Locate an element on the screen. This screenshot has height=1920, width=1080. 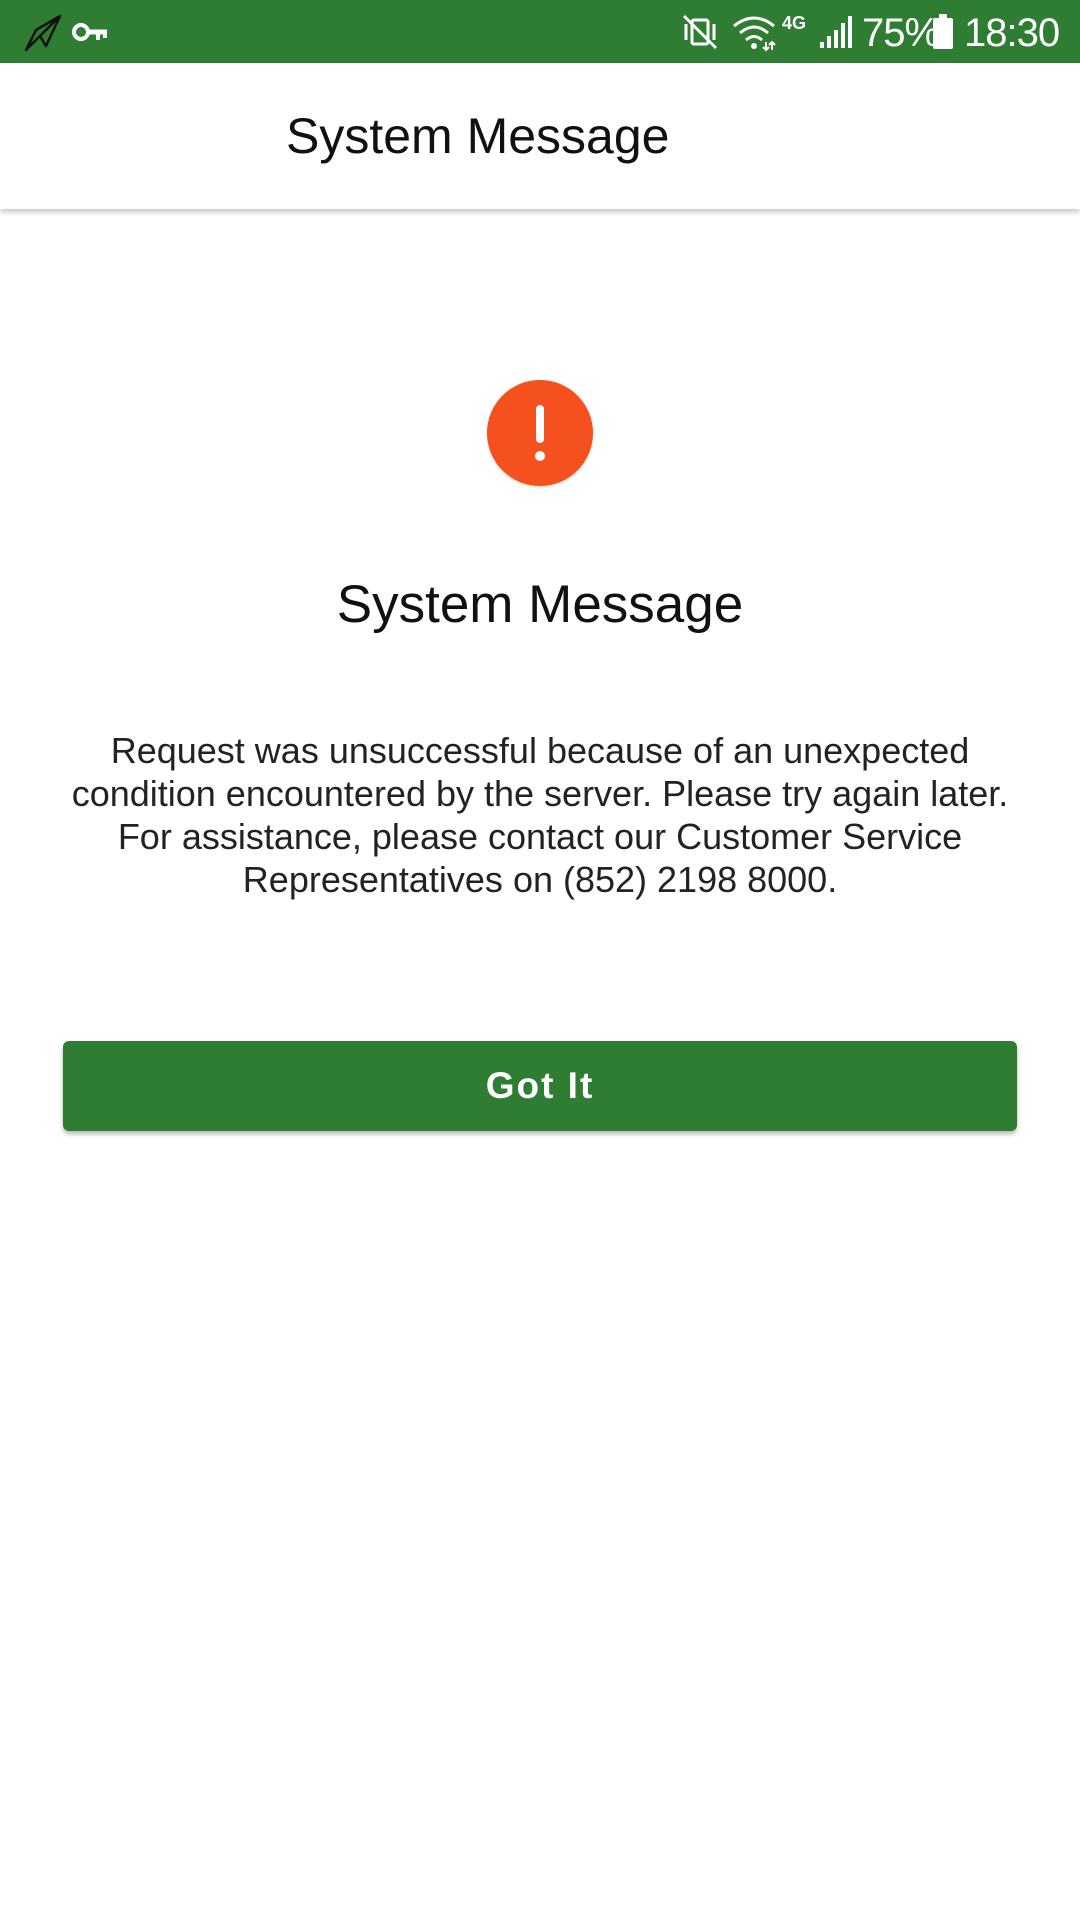
signal-icon is located at coordinates (836, 32).